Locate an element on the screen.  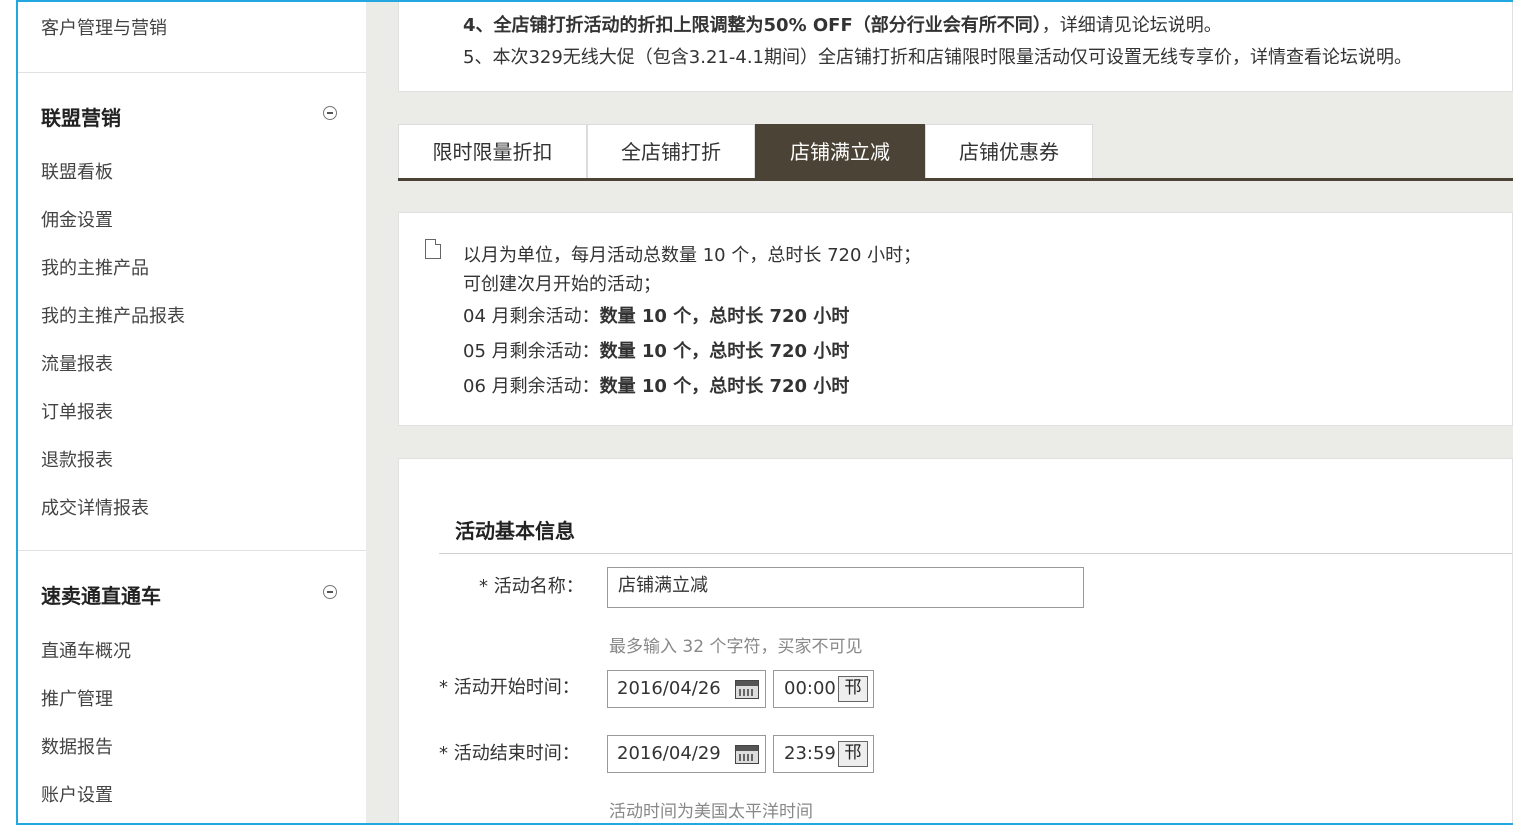
activity-name-input: 店铺满立减 is located at coordinates (845, 587).